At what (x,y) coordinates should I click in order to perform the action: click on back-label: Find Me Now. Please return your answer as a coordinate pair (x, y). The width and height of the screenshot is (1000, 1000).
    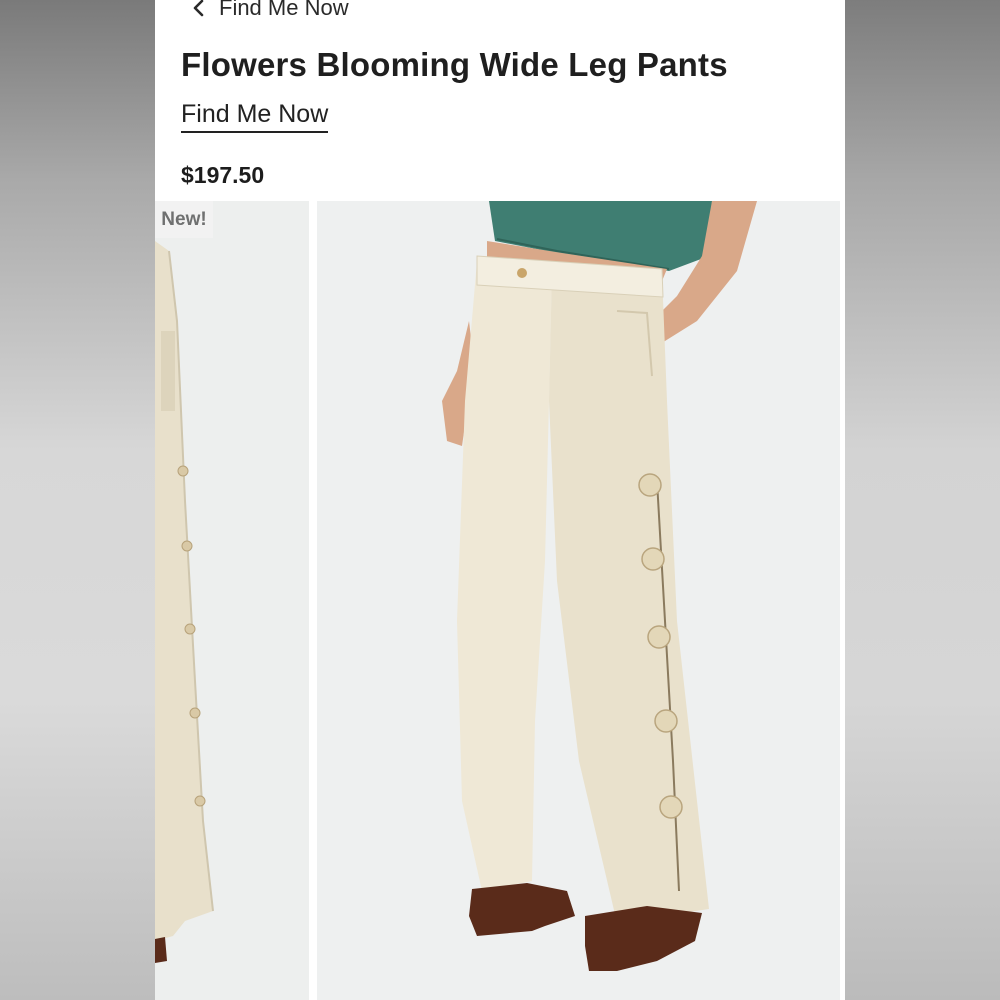
    Looking at the image, I should click on (284, 10).